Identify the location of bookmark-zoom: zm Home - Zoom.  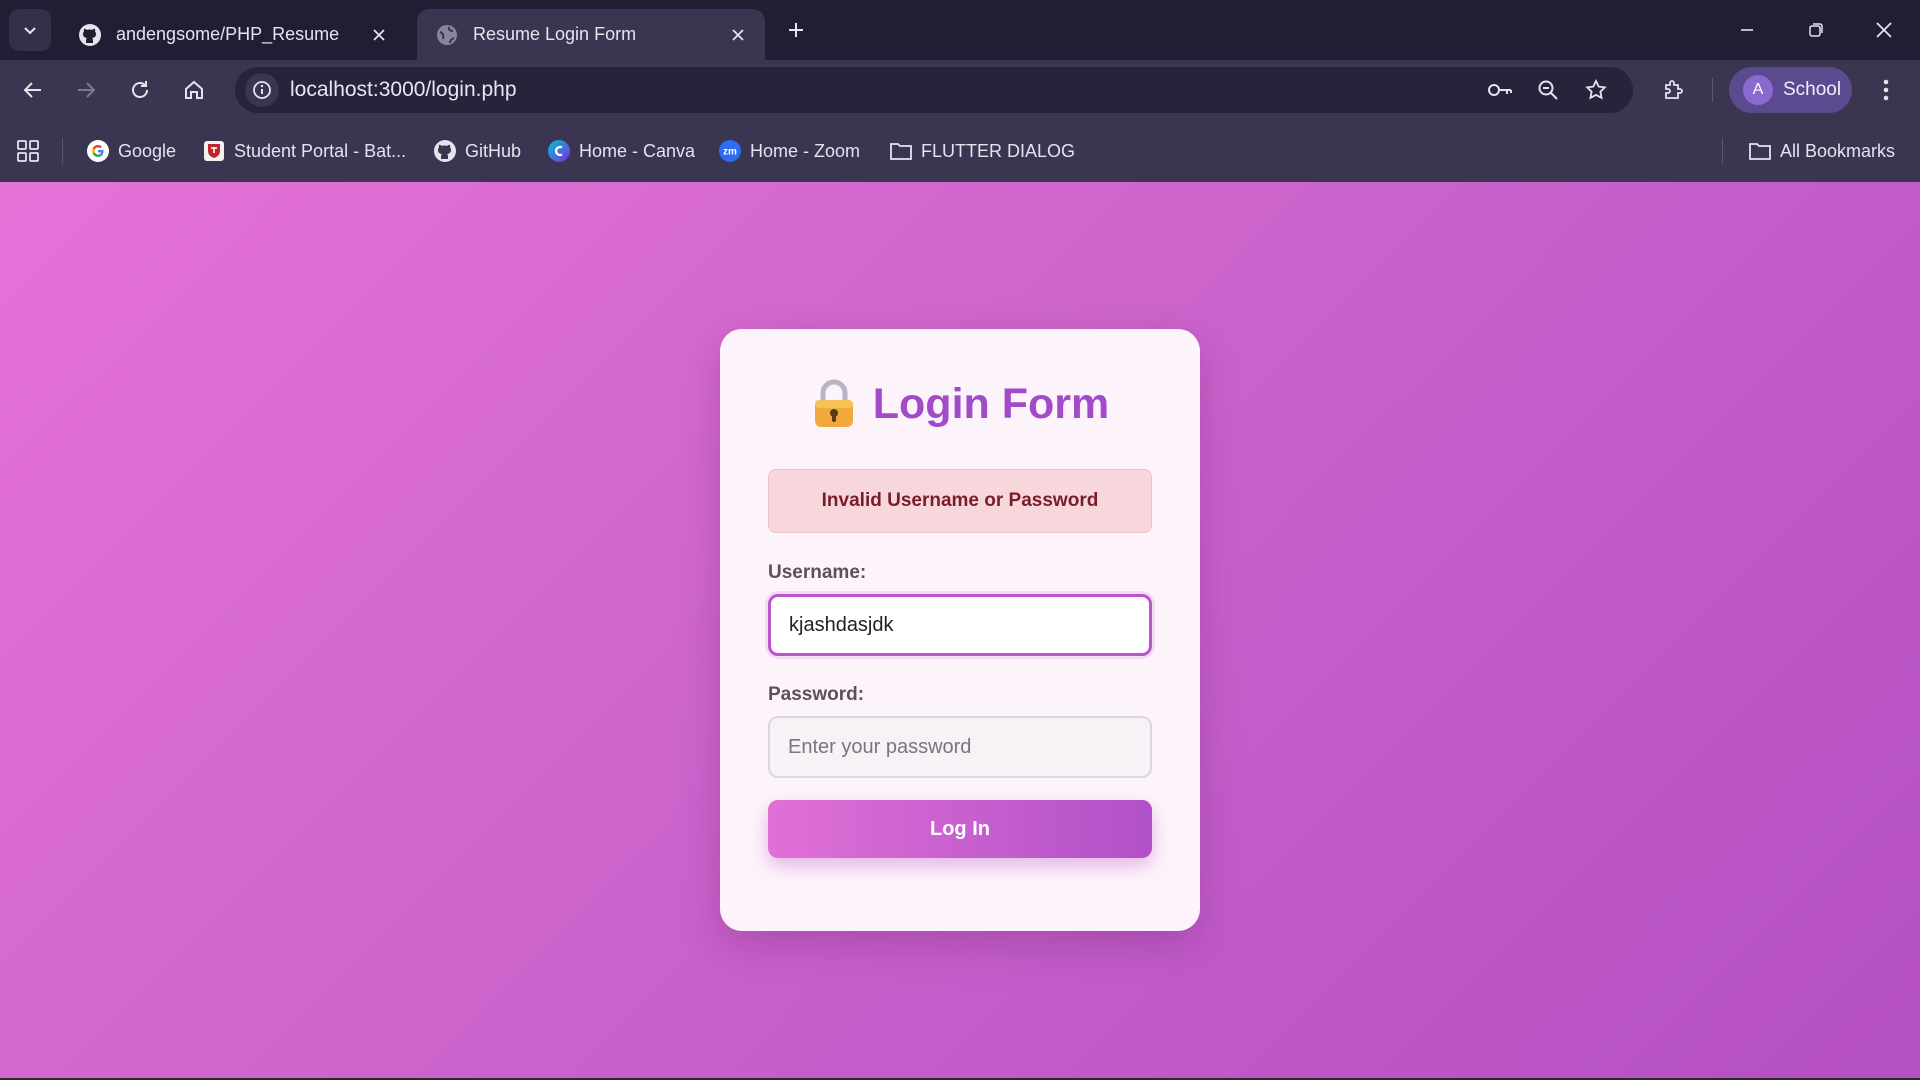
(789, 151).